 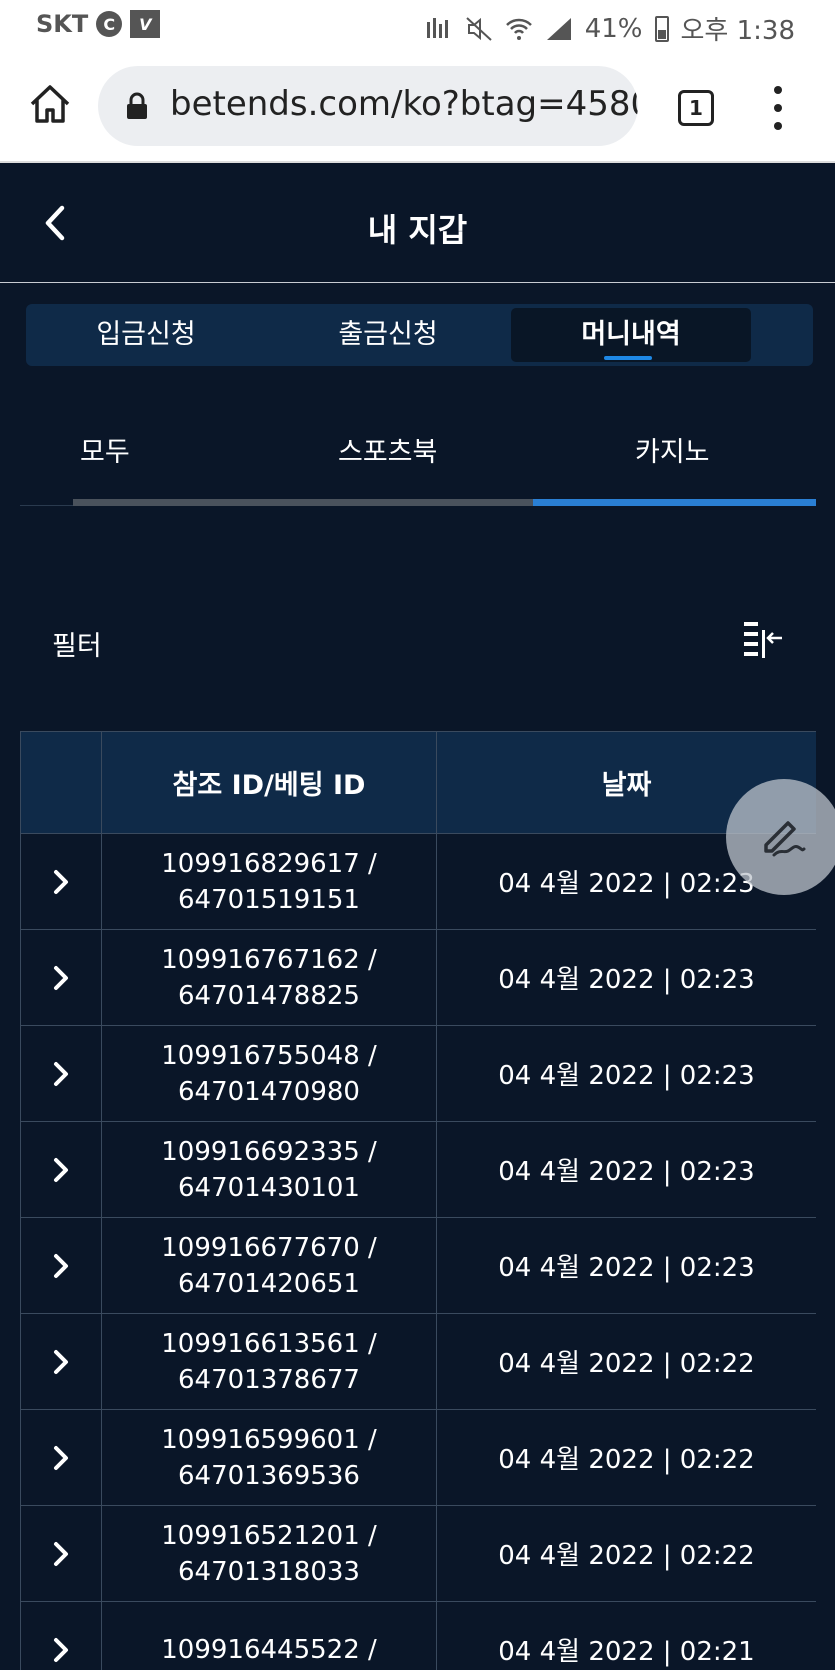 I want to click on carrier-label: SKT, so click(x=62, y=24).